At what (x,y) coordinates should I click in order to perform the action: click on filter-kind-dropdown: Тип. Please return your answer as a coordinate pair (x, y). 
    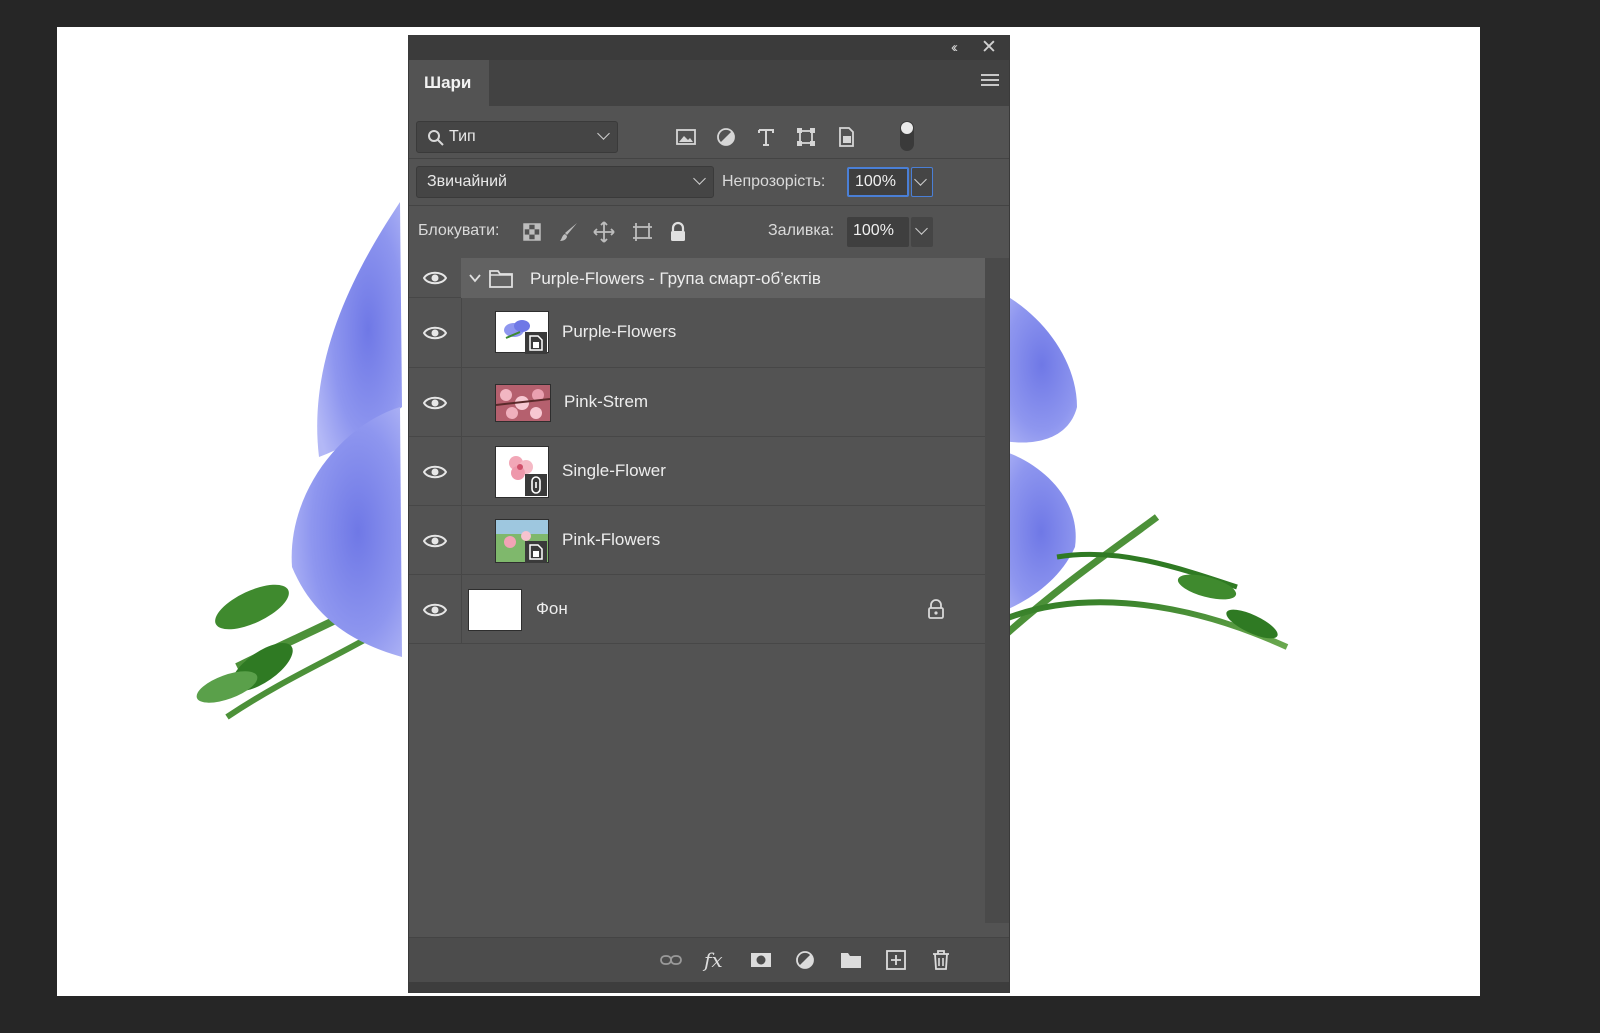
    Looking at the image, I should click on (517, 137).